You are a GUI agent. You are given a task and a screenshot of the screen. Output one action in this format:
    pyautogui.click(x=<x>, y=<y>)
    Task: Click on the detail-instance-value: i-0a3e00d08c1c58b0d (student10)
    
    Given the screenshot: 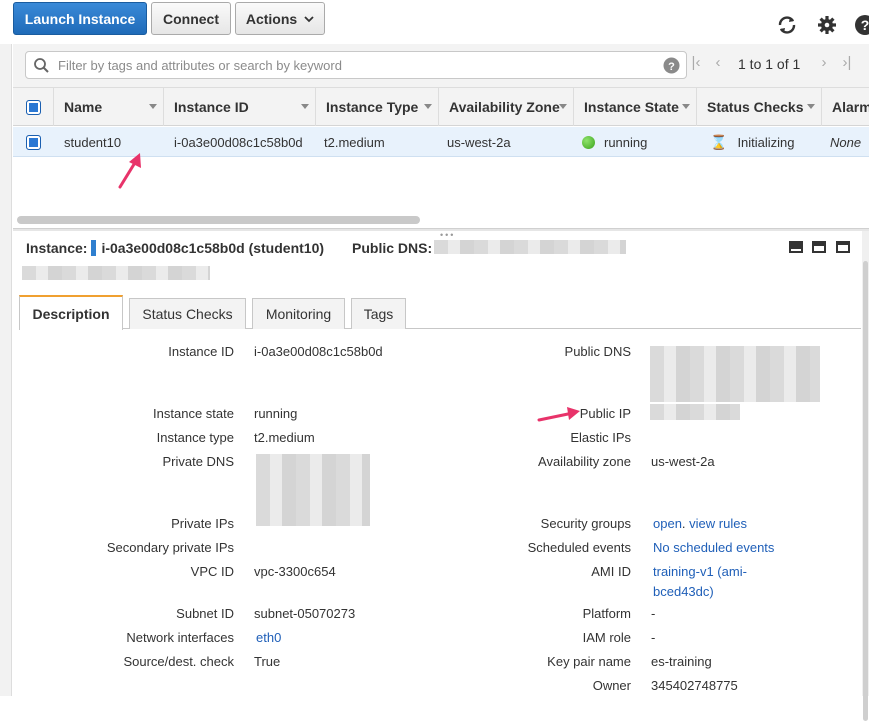 What is the action you would take?
    pyautogui.click(x=213, y=248)
    